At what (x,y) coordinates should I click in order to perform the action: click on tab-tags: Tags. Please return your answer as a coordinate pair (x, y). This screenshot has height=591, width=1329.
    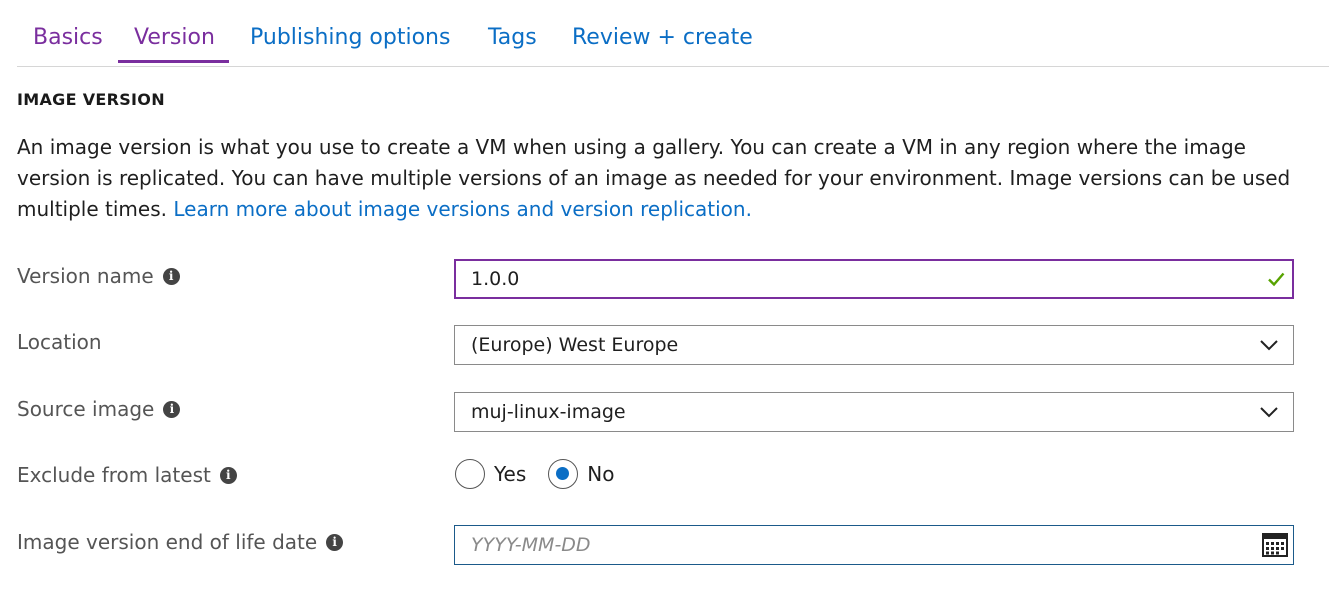
    Looking at the image, I should click on (512, 42).